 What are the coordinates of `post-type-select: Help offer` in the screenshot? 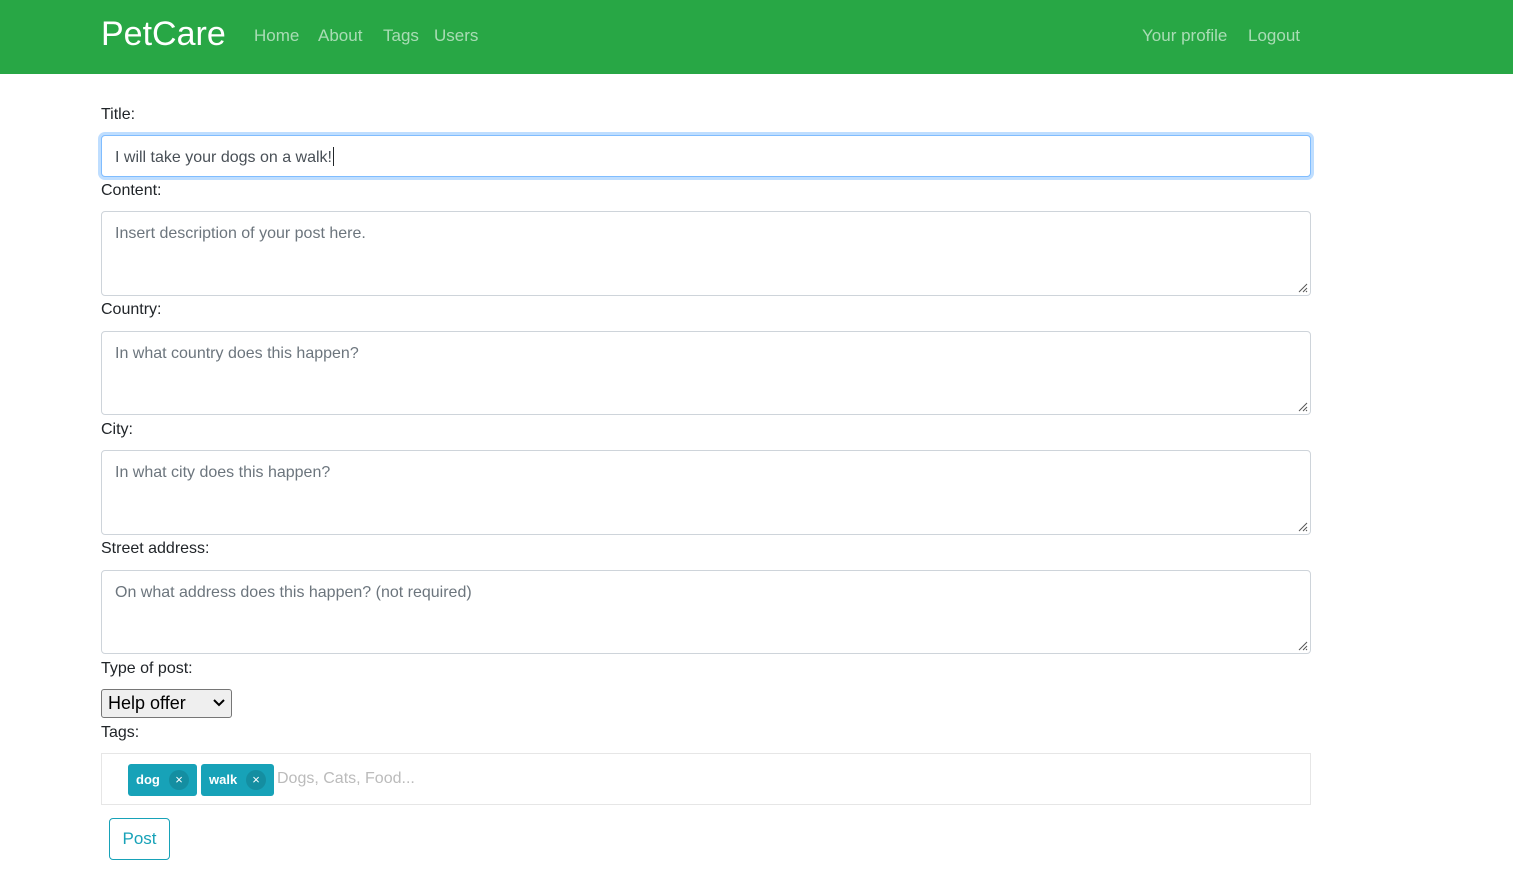 It's located at (166, 703).